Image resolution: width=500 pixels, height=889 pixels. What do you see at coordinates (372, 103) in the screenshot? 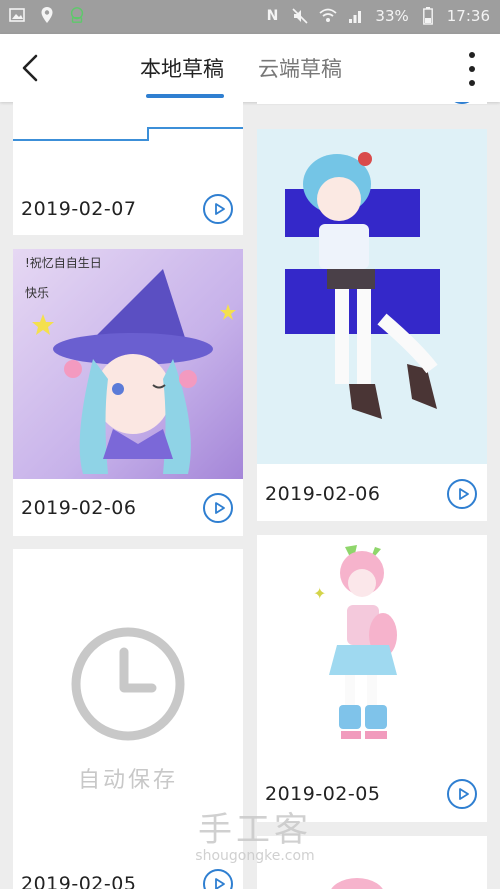
I see `draft-card-partial` at bounding box center [372, 103].